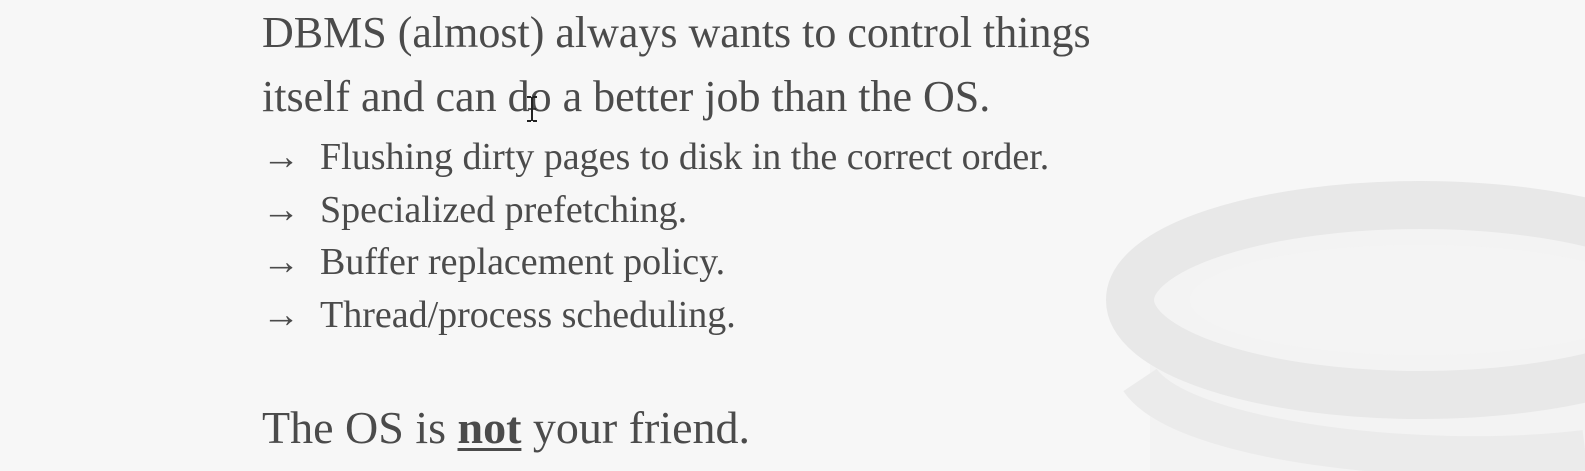 This screenshot has width=1585, height=471. I want to click on list-item: → Buffer replacement policy., so click(676, 262).